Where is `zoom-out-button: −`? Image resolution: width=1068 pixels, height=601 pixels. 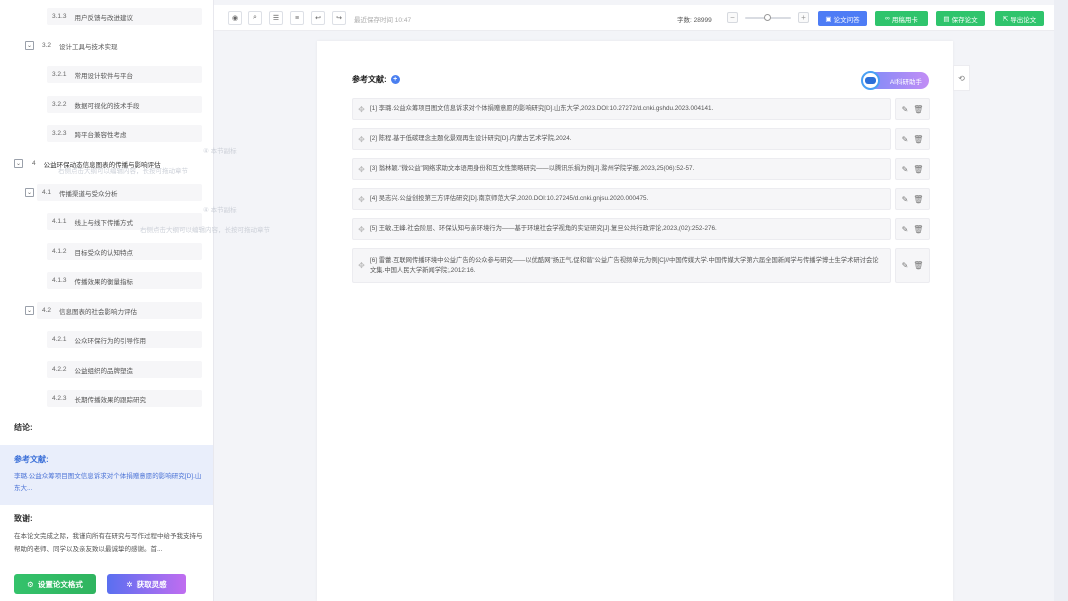
zoom-out-button: − is located at coordinates (732, 17).